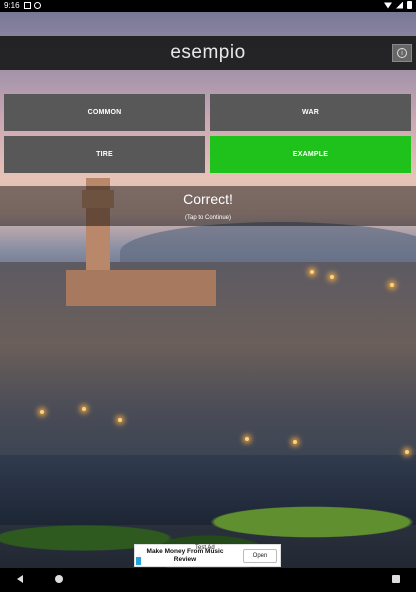  What do you see at coordinates (208, 133) in the screenshot?
I see `answer-grid: COMMON WAR TIRE EXAMPLE` at bounding box center [208, 133].